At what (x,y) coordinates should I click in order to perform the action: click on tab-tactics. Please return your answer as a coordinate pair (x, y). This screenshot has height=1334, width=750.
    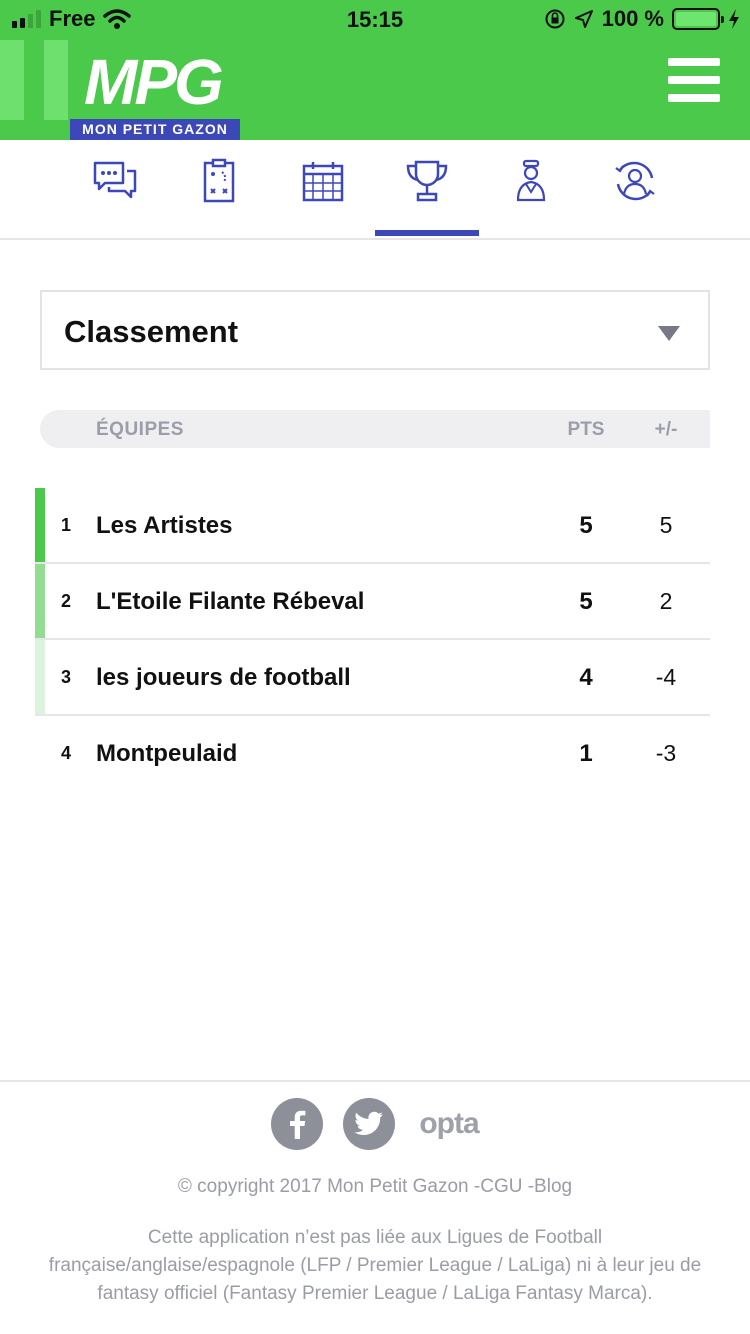
    Looking at the image, I should click on (219, 198).